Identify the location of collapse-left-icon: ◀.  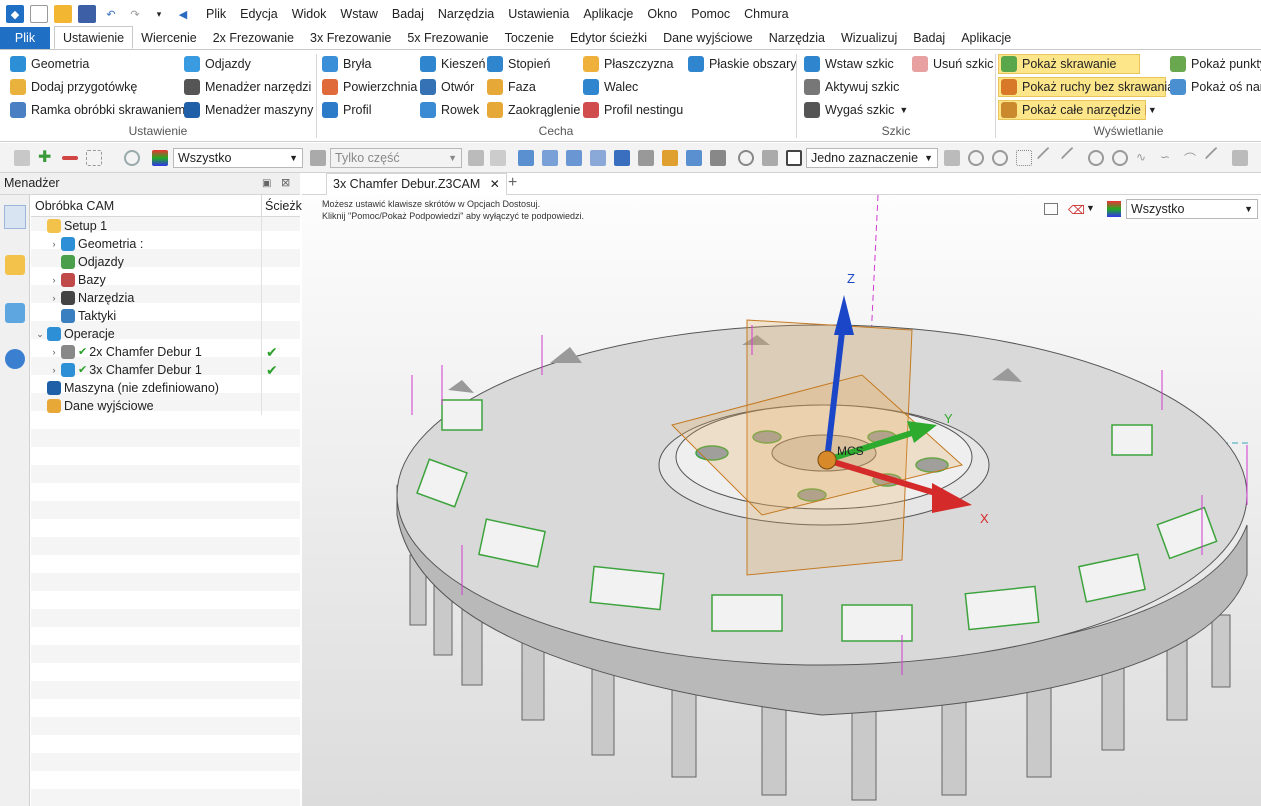
(183, 14).